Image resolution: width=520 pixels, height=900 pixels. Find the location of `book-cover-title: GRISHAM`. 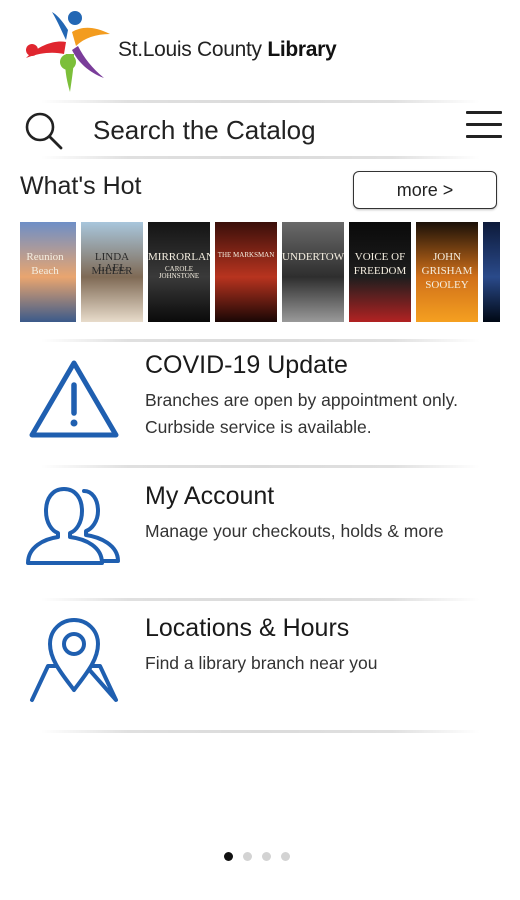

book-cover-title: GRISHAM is located at coordinates (447, 271).